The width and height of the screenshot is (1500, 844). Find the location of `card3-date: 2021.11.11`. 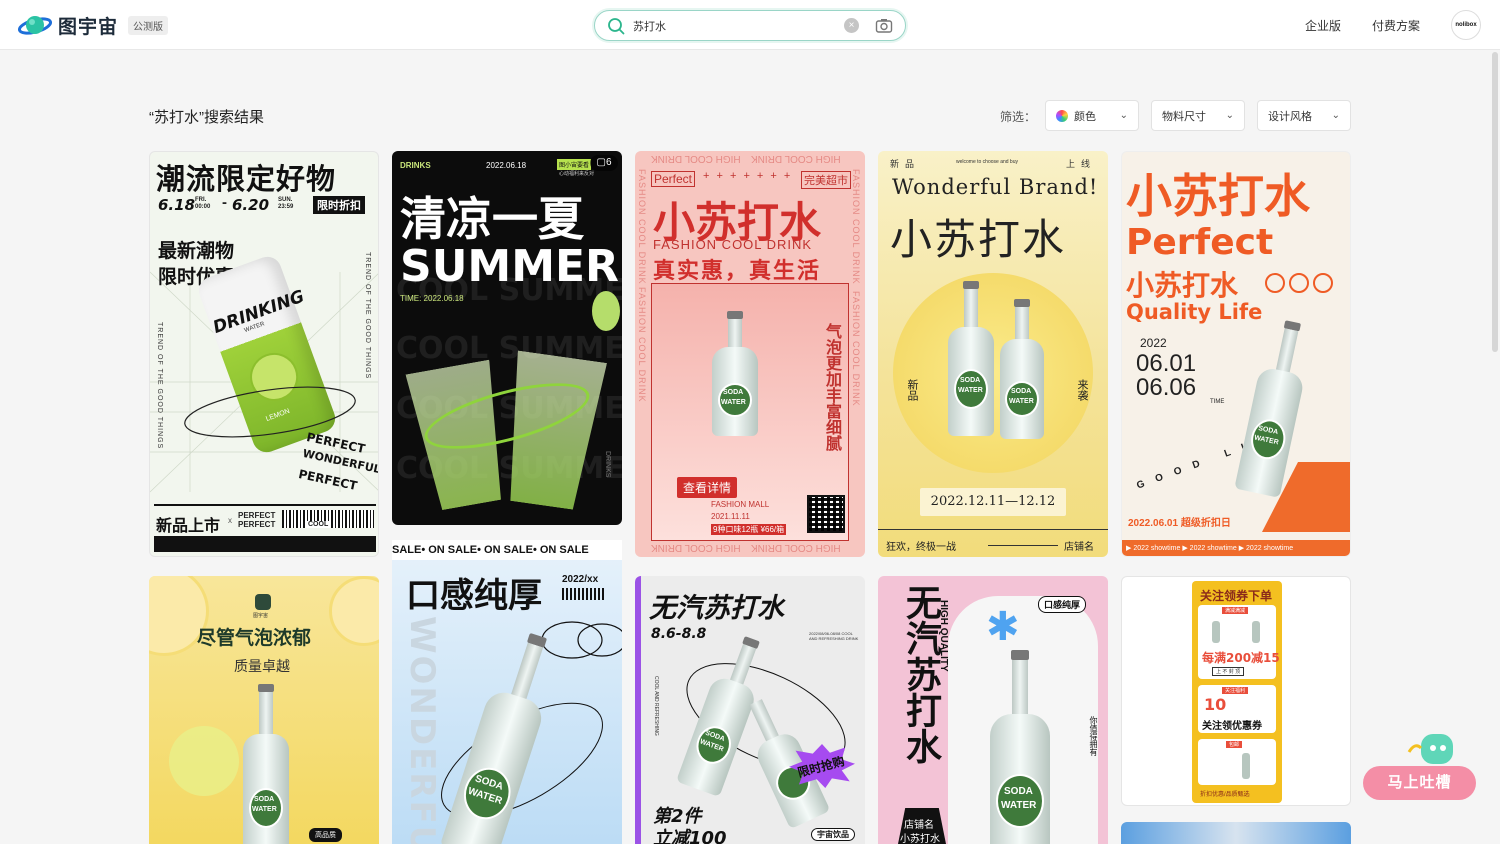

card3-date: 2021.11.11 is located at coordinates (730, 516).